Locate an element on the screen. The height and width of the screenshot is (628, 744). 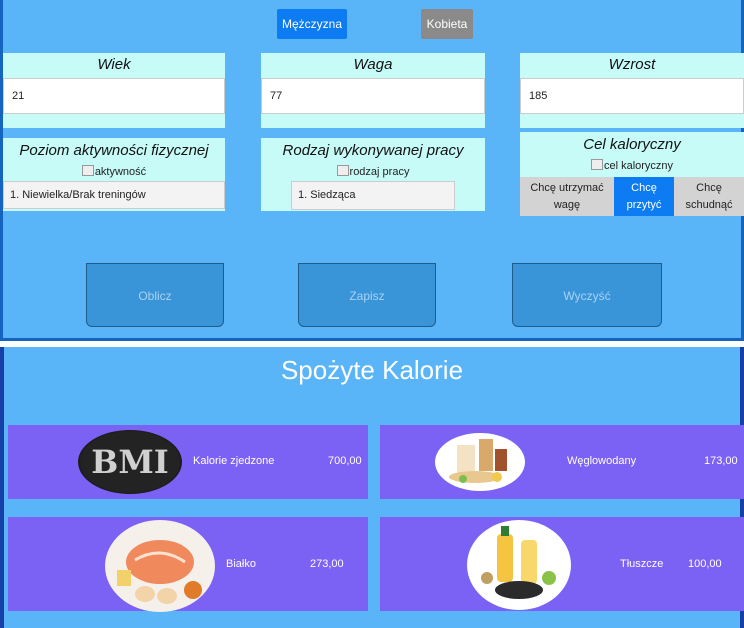
goal-image-alt: cel kaloryczny is located at coordinates (638, 166).